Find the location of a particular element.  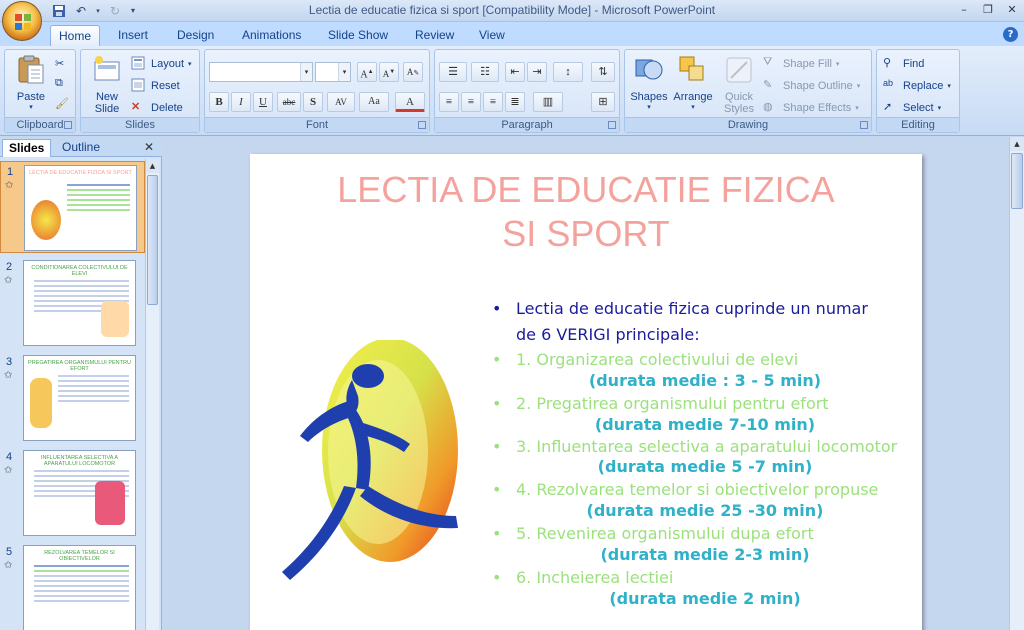

shape-outline-button: ✎ Shape Outline ▾ is located at coordinates (811, 86).